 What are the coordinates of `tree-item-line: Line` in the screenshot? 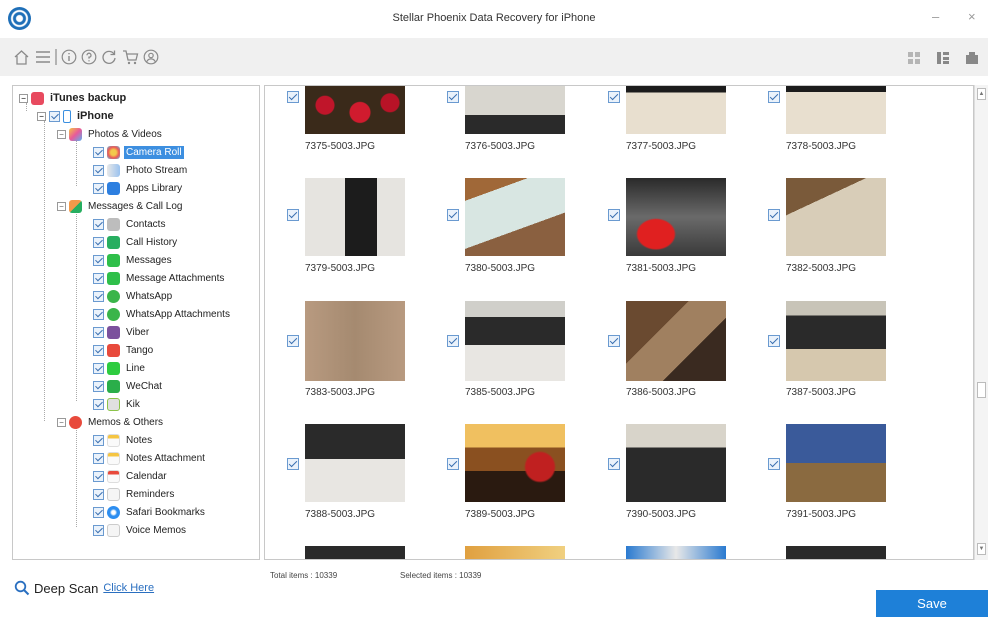 It's located at (120, 368).